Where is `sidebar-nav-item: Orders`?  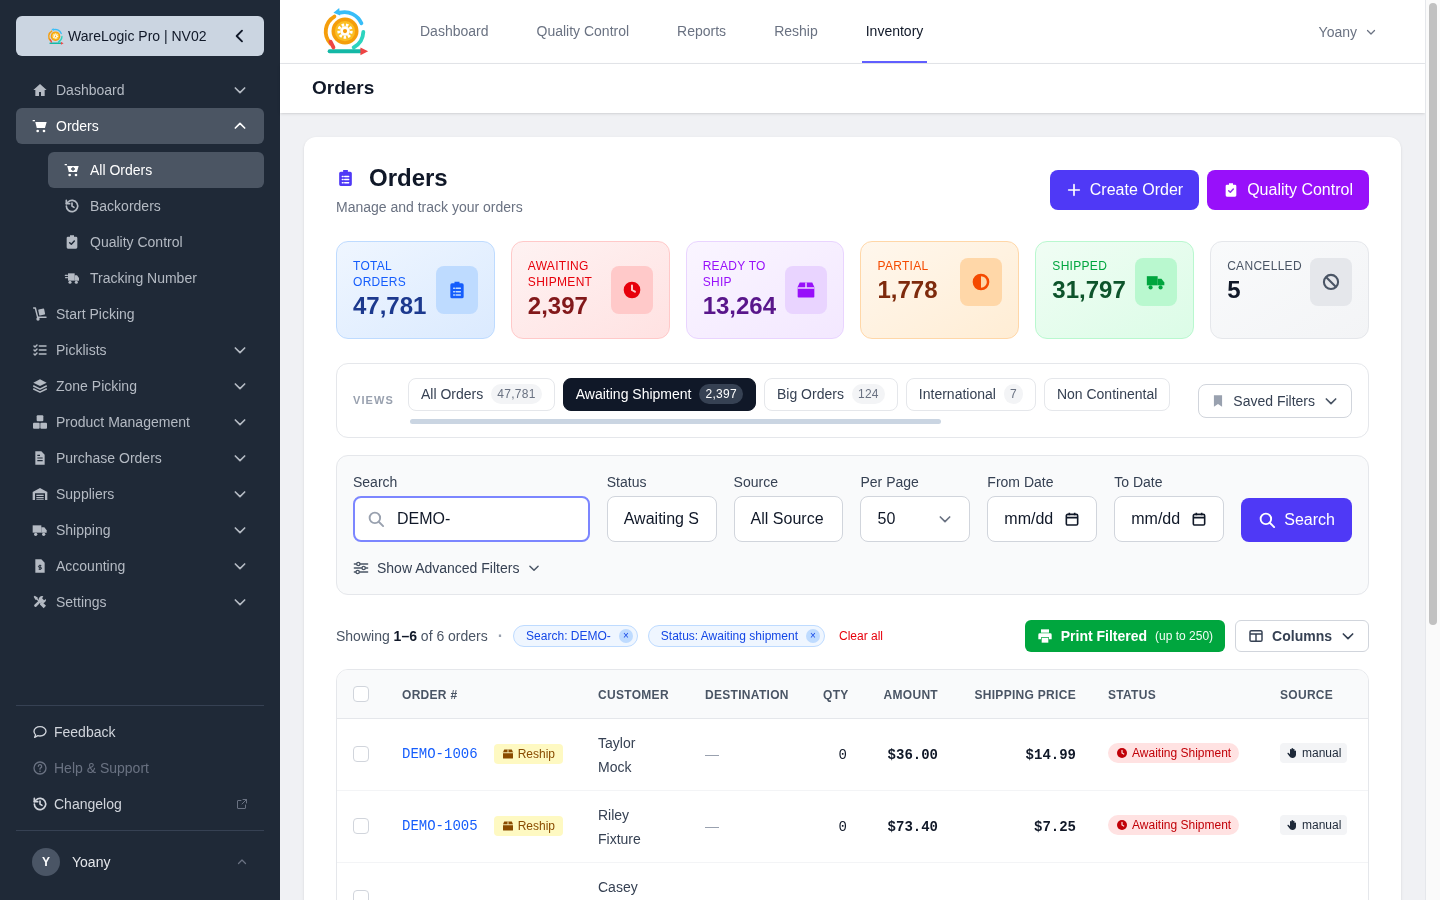
sidebar-nav-item: Orders is located at coordinates (140, 126).